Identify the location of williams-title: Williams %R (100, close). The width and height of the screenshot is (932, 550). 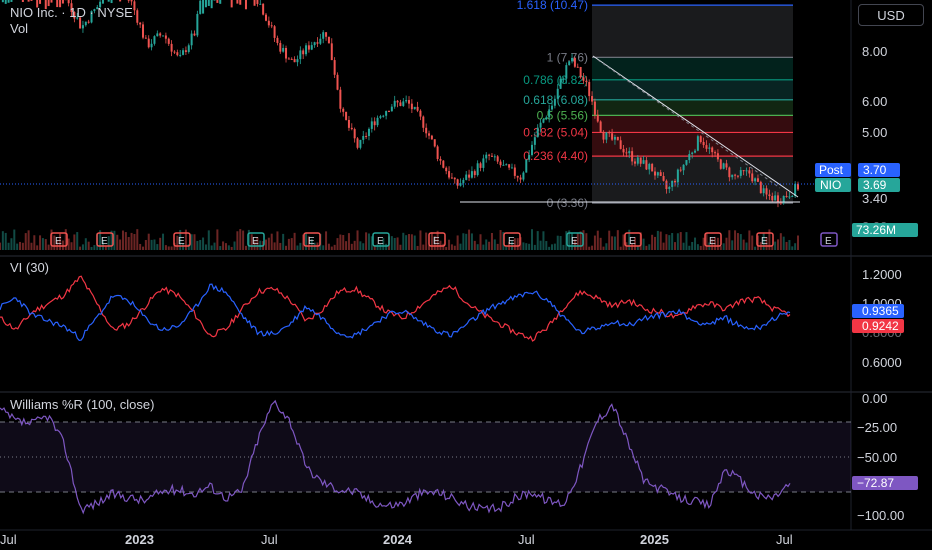
(82, 404).